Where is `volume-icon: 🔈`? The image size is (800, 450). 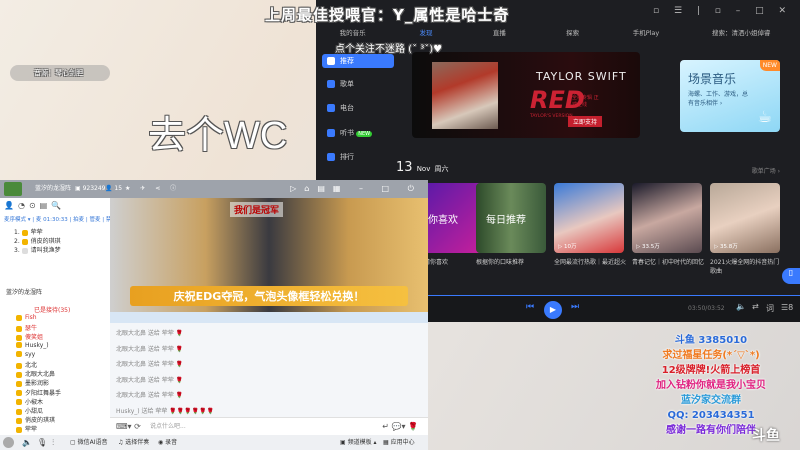 volume-icon: 🔈 is located at coordinates (741, 306).